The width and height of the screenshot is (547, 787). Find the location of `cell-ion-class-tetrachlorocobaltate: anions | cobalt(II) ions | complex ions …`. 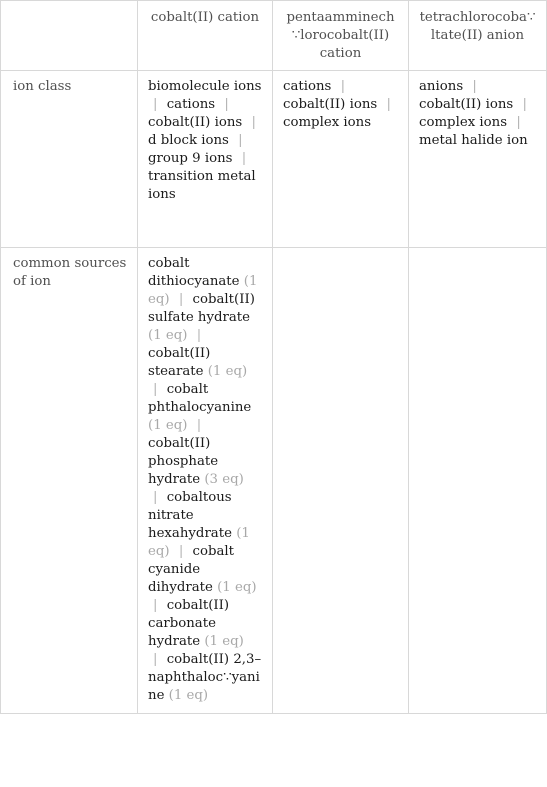

cell-ion-class-tetrachlorocobaltate: anions | cobalt(II) ions | complex ions … is located at coordinates (477, 159).